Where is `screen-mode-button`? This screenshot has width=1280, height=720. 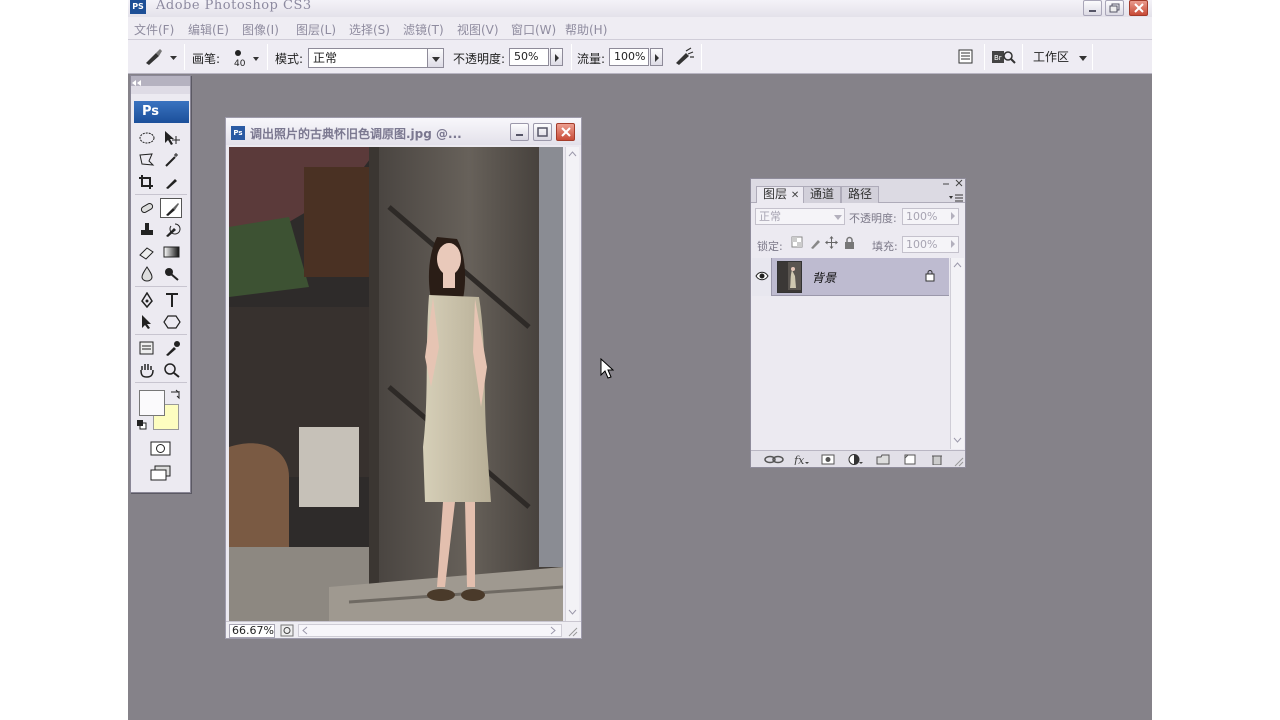 screen-mode-button is located at coordinates (162, 474).